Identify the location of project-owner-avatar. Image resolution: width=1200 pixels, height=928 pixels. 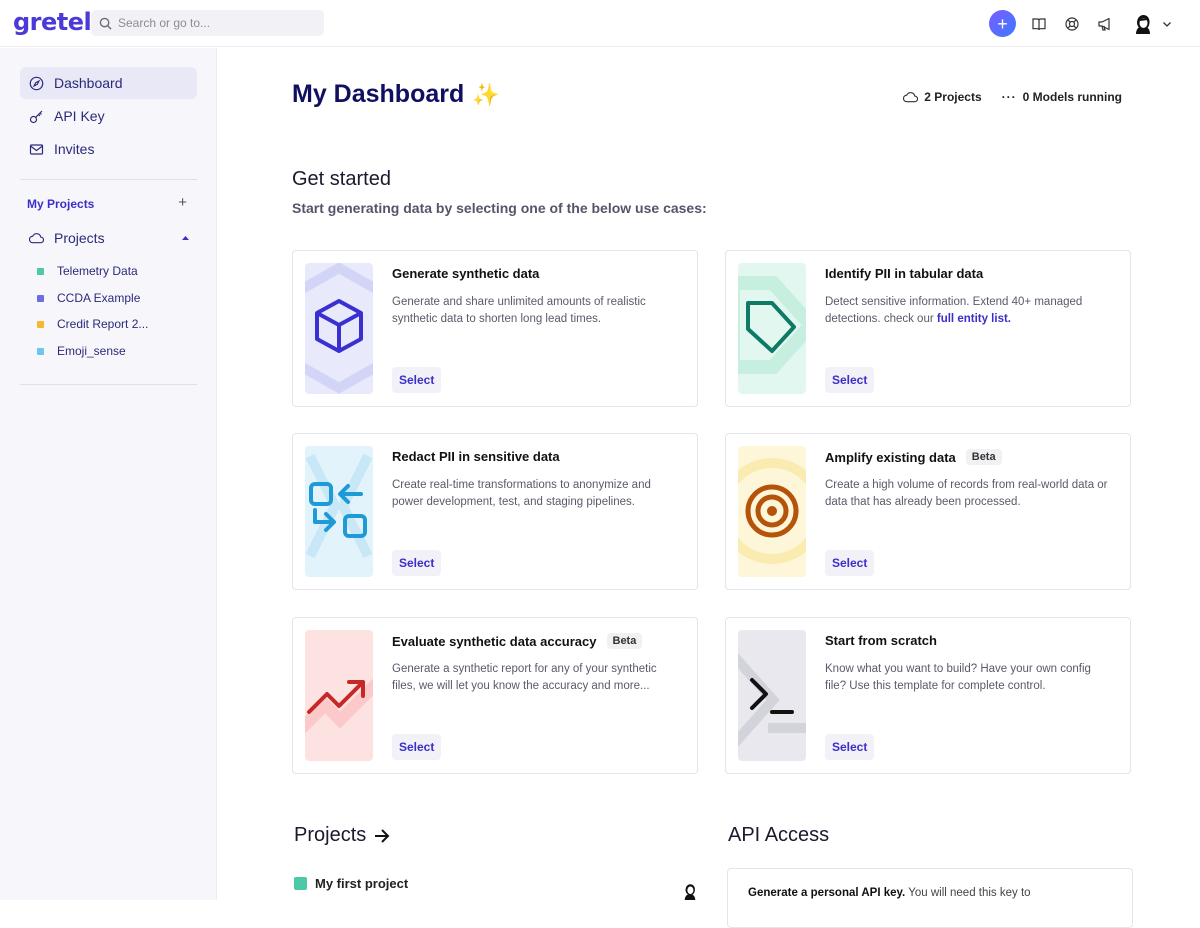
(690, 893).